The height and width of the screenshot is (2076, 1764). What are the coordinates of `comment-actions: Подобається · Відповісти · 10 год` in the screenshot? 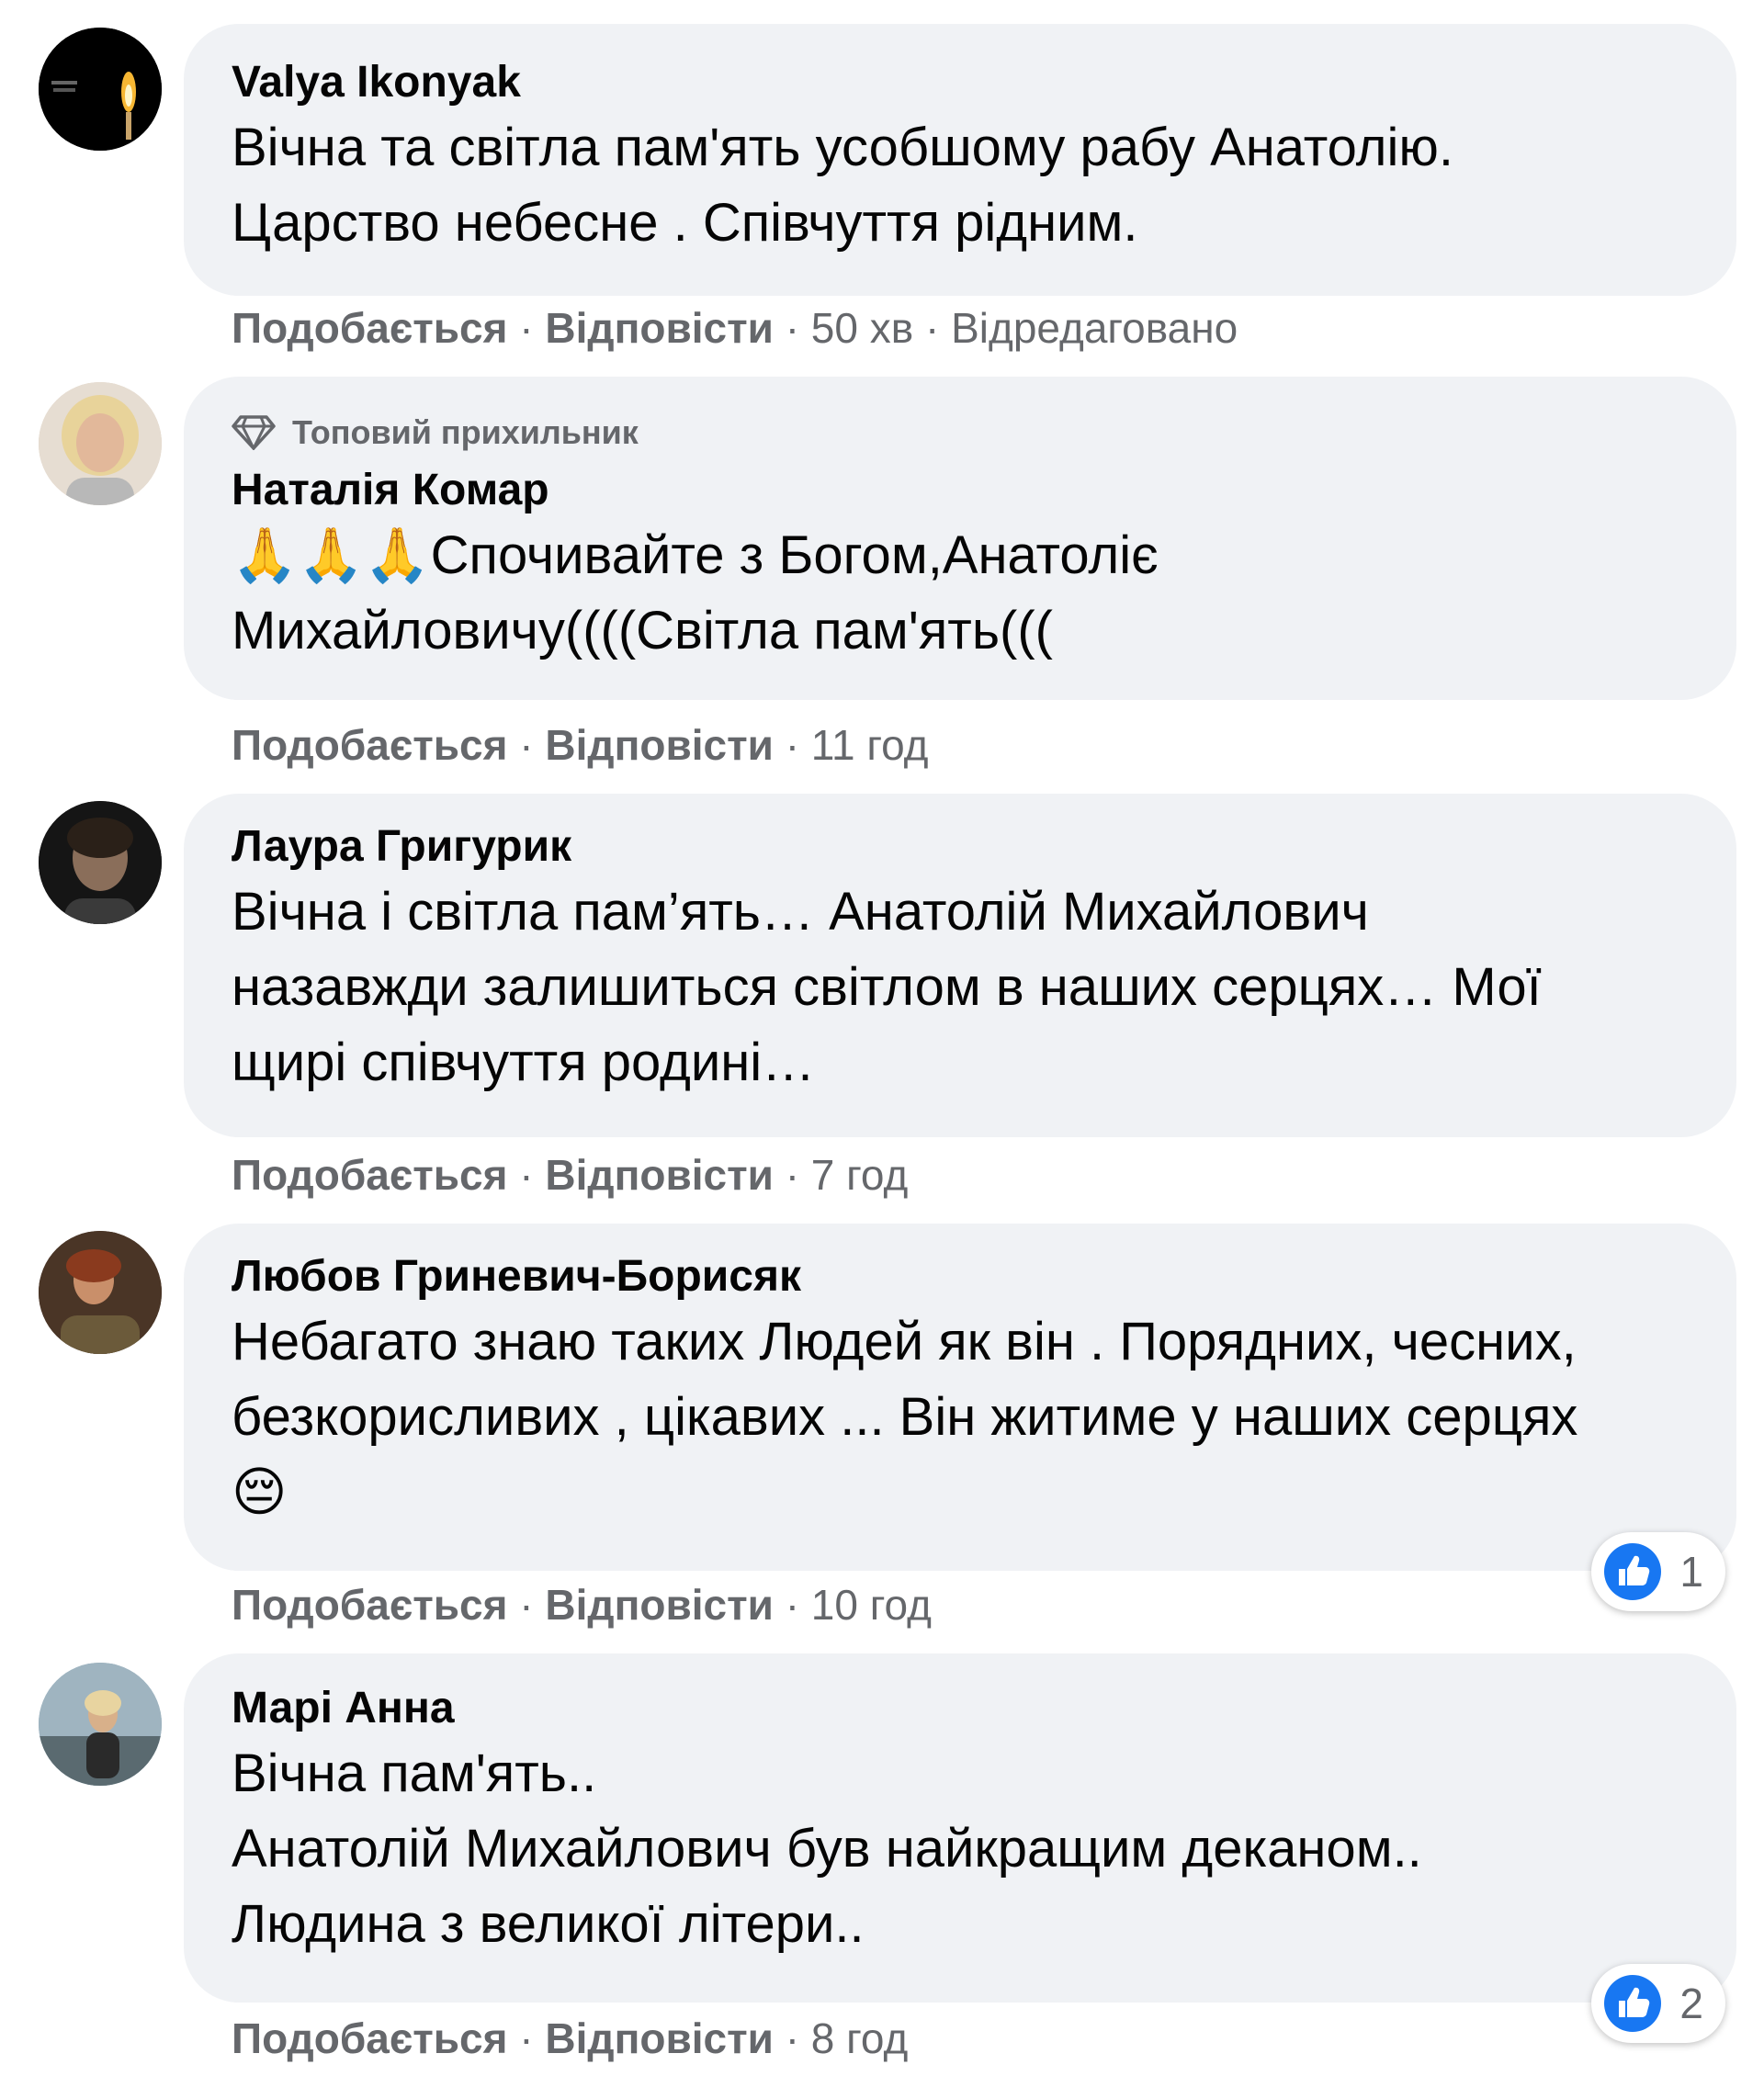 It's located at (582, 1605).